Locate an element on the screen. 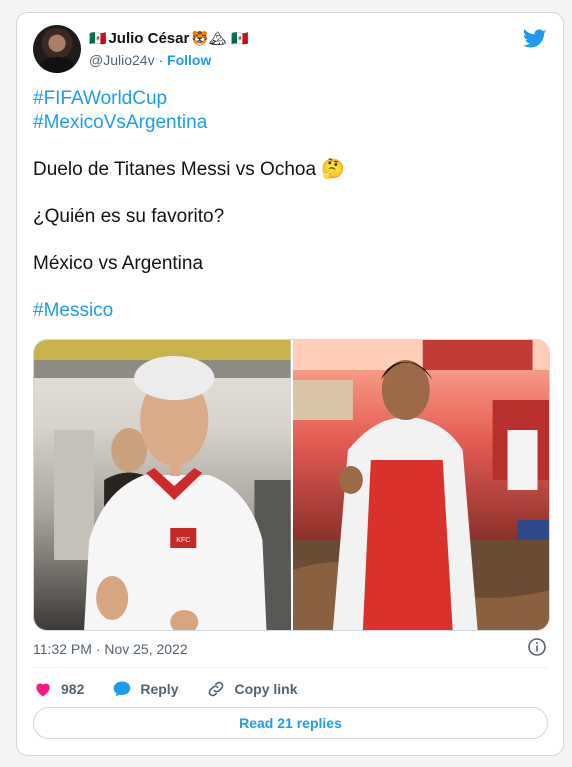 This screenshot has width=572, height=767. reply-button: Reply is located at coordinates (145, 689).